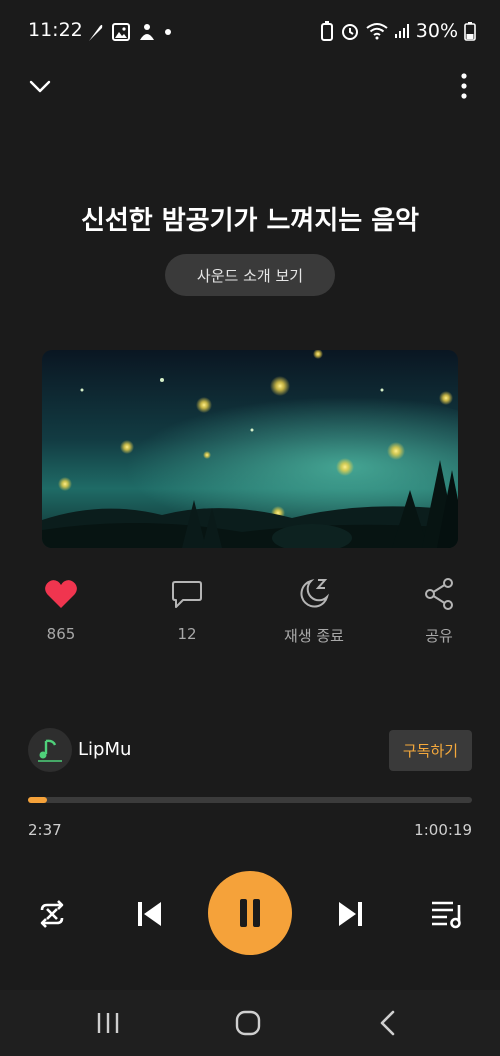 The height and width of the screenshot is (1056, 500). Describe the element at coordinates (470, 31) in the screenshot. I see `battery-charging-icon` at that location.